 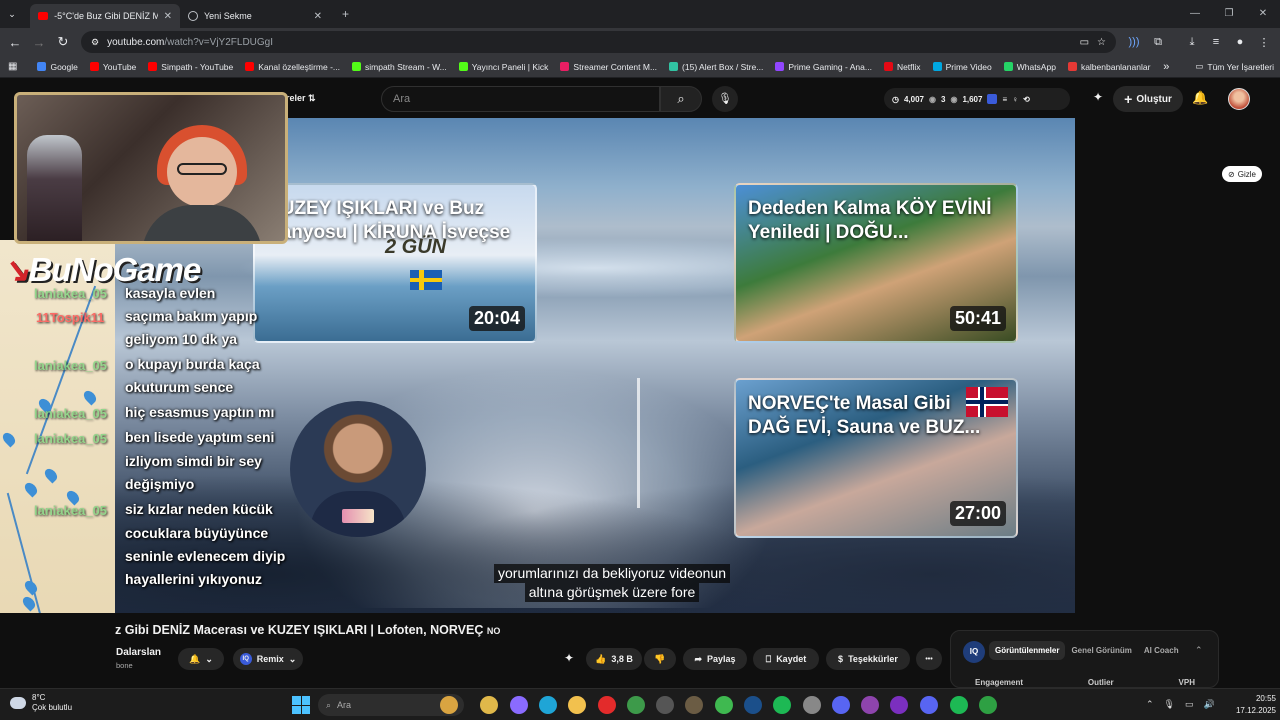 I want to click on forward-icon: →, so click(x=39, y=42).